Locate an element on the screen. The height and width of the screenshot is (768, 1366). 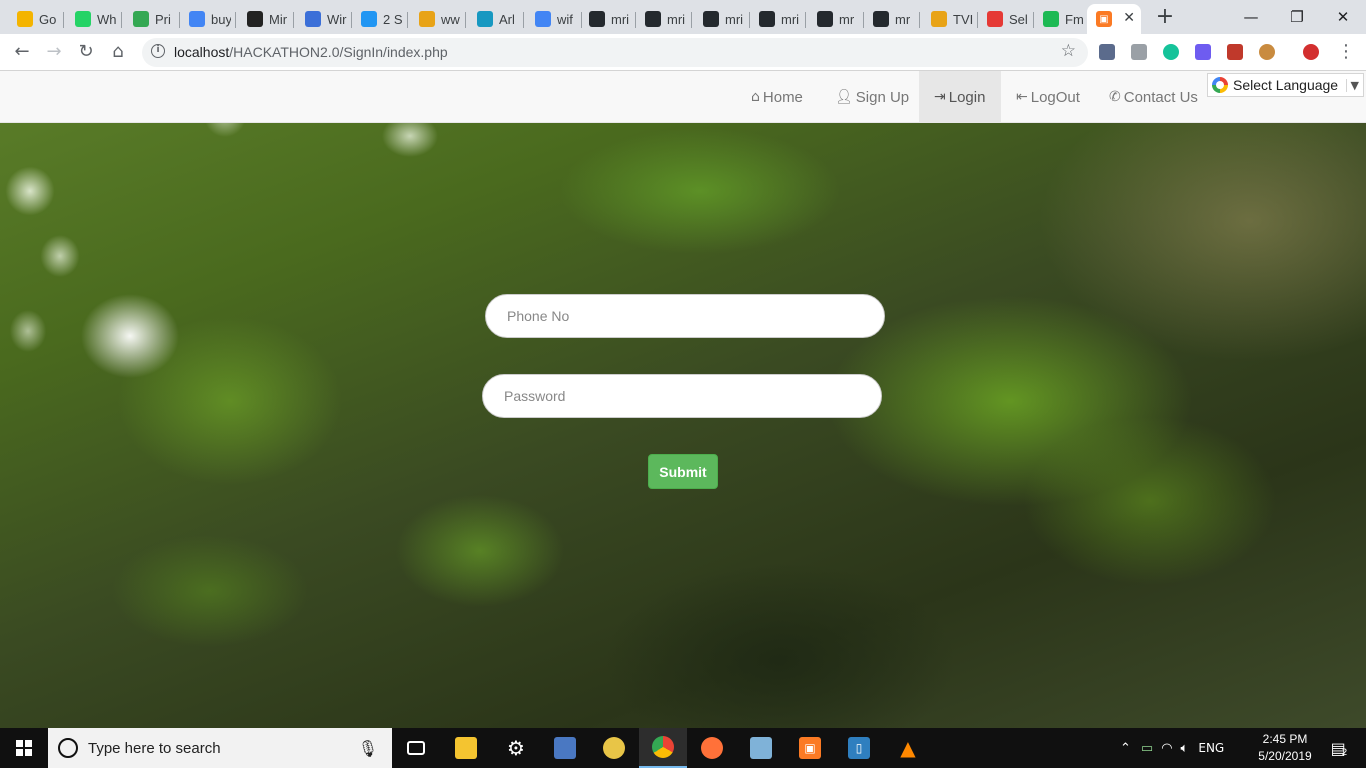
pdf-icon is located at coordinates (1235, 52).